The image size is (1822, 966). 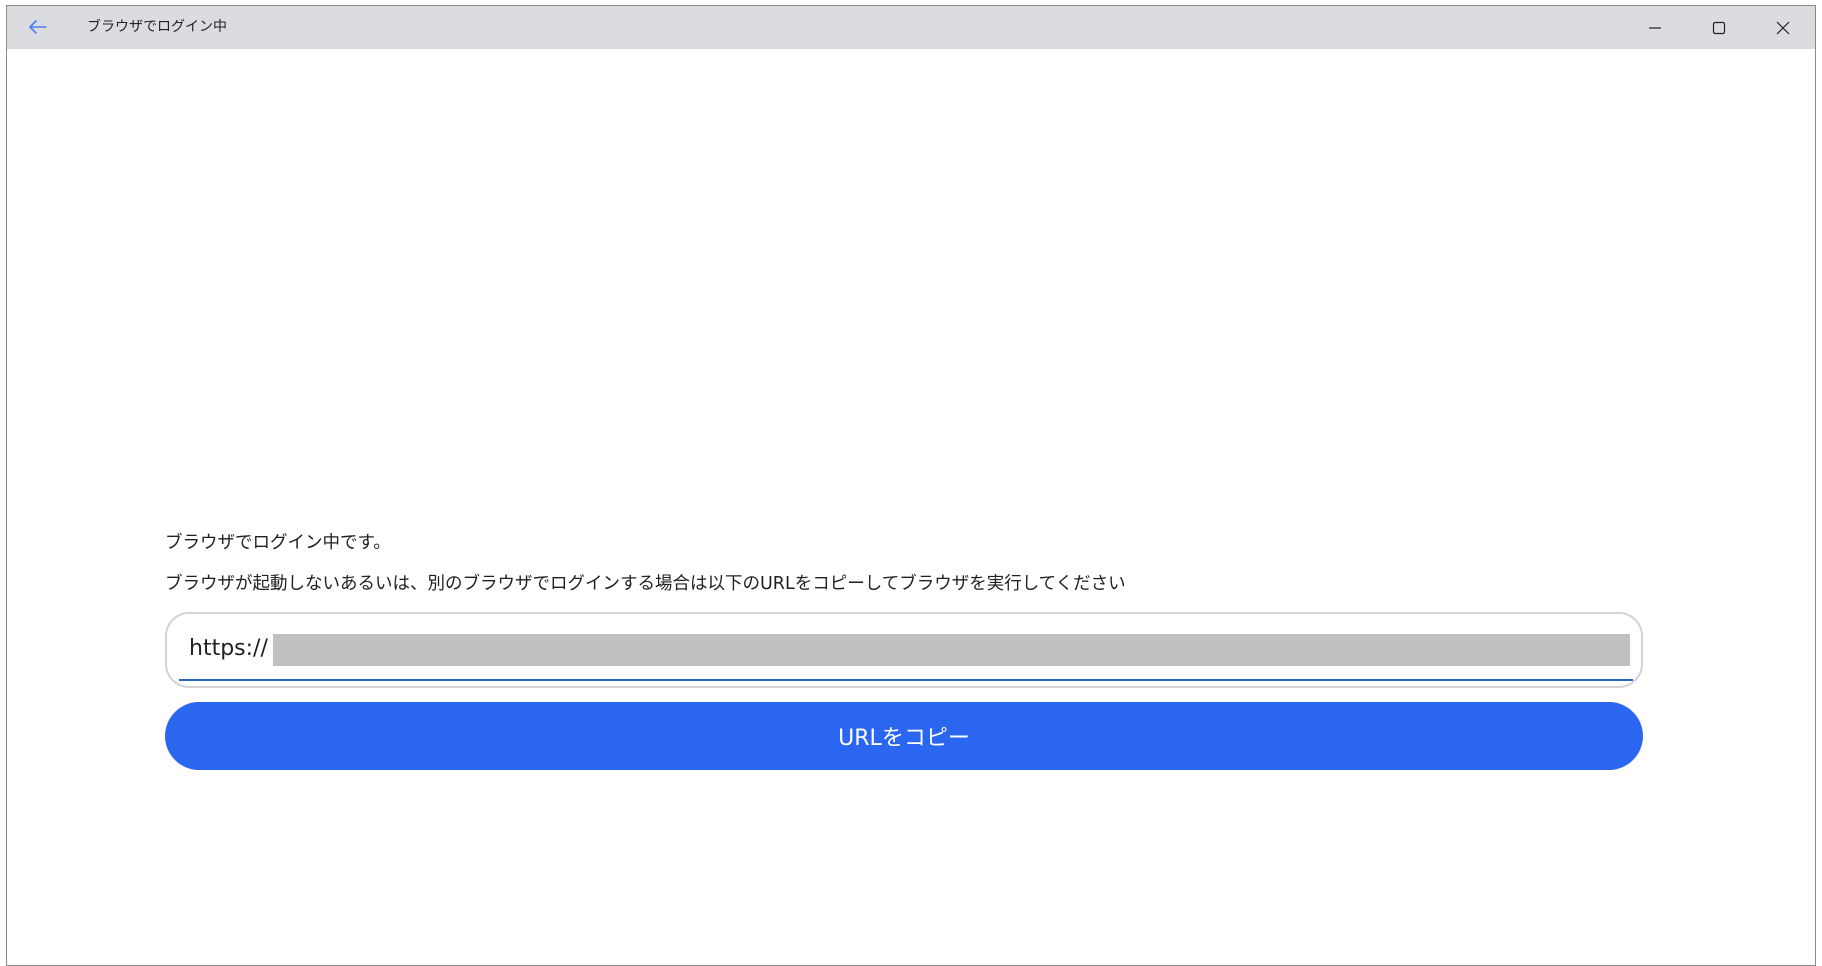 I want to click on minimize-icon, so click(x=1655, y=27).